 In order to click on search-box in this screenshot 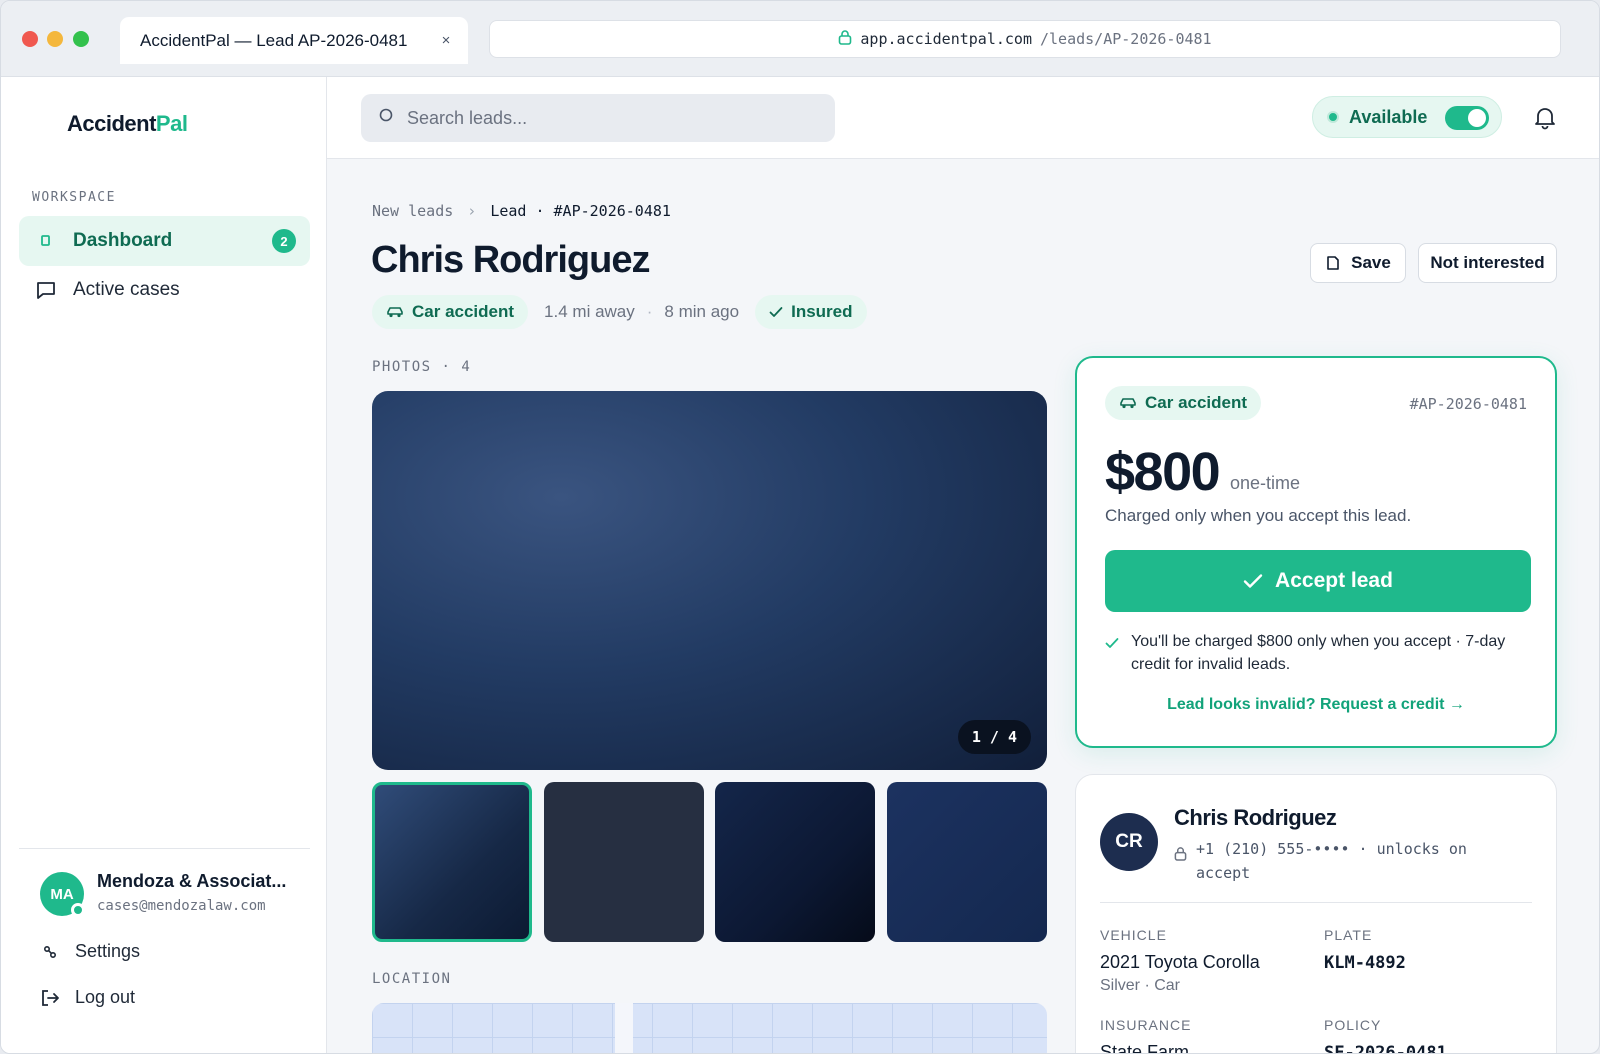, I will do `click(598, 118)`.